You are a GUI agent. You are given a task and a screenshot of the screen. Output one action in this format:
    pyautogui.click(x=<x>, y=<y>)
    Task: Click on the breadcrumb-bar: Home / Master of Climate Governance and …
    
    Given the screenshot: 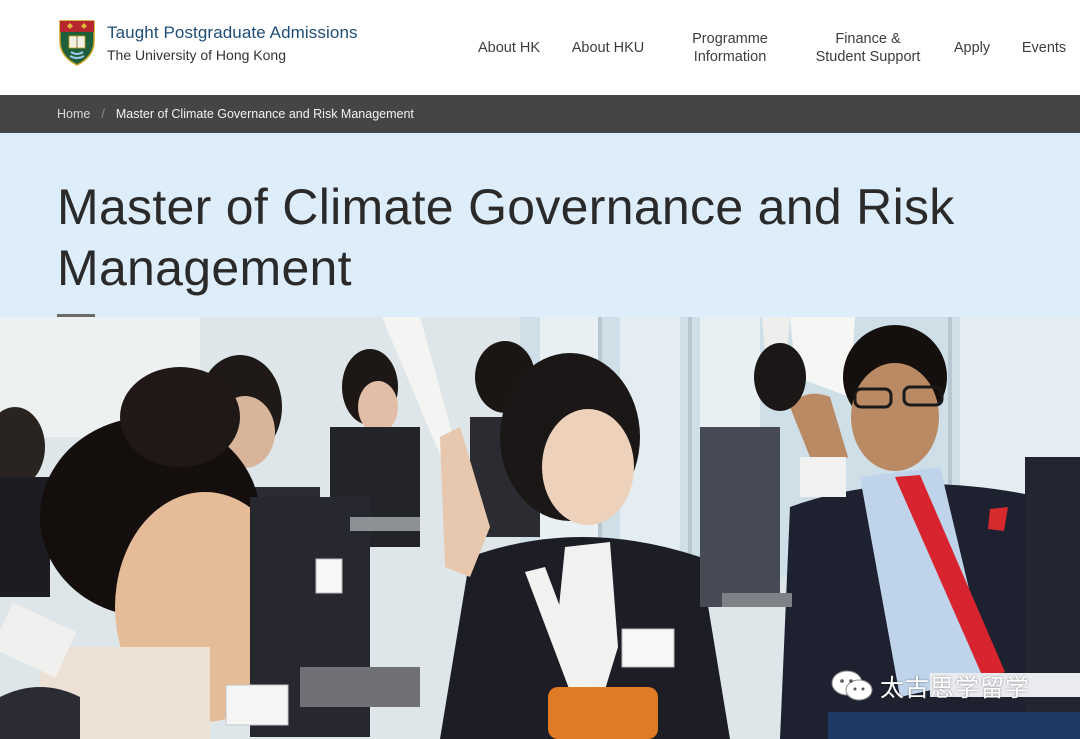 What is the action you would take?
    pyautogui.click(x=540, y=114)
    